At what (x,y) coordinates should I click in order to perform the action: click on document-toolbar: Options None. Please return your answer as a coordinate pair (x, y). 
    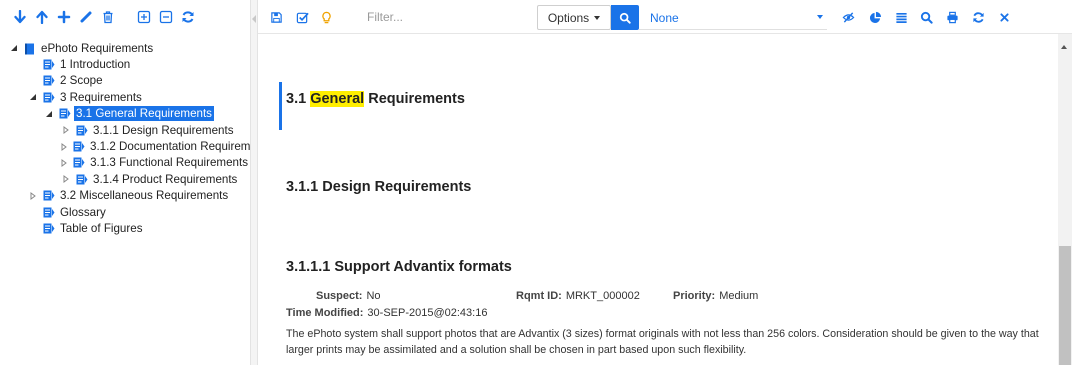
    Looking at the image, I should click on (665, 17).